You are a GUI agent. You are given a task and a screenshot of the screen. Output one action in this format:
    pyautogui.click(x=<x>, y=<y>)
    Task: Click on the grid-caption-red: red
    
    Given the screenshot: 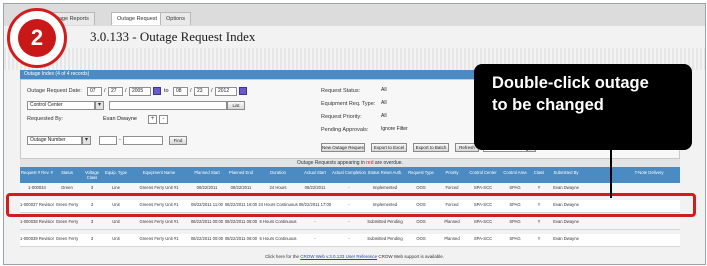 What is the action you would take?
    pyautogui.click(x=370, y=163)
    